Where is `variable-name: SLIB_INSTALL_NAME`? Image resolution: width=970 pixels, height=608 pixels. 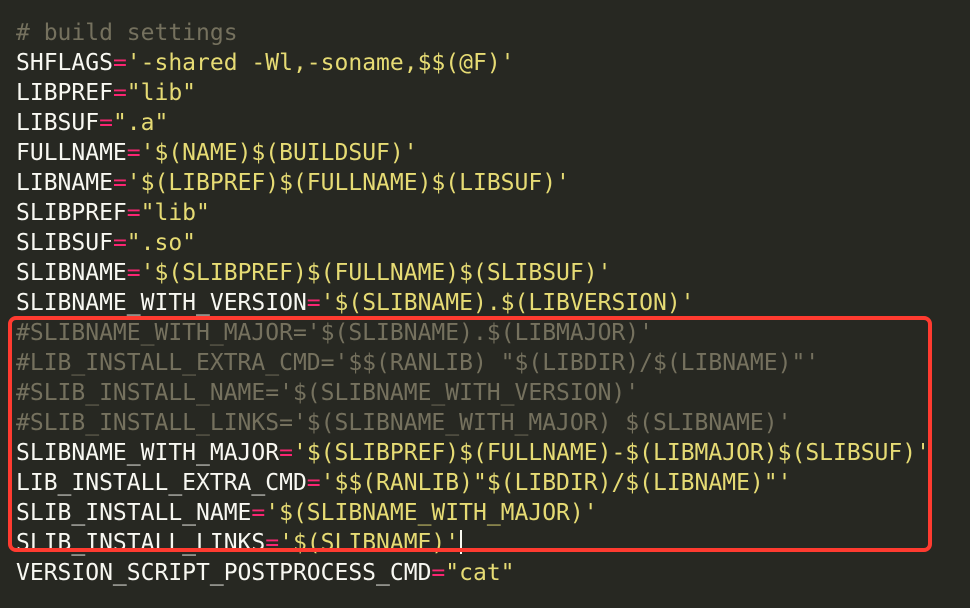
variable-name: SLIB_INSTALL_NAME is located at coordinates (134, 513).